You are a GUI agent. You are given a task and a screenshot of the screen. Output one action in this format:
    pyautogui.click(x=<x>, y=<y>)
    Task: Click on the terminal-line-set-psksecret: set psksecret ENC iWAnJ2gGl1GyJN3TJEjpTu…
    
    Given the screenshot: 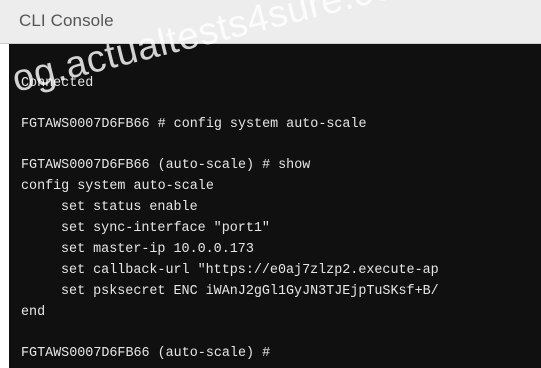 What is the action you would take?
    pyautogui.click(x=250, y=291)
    